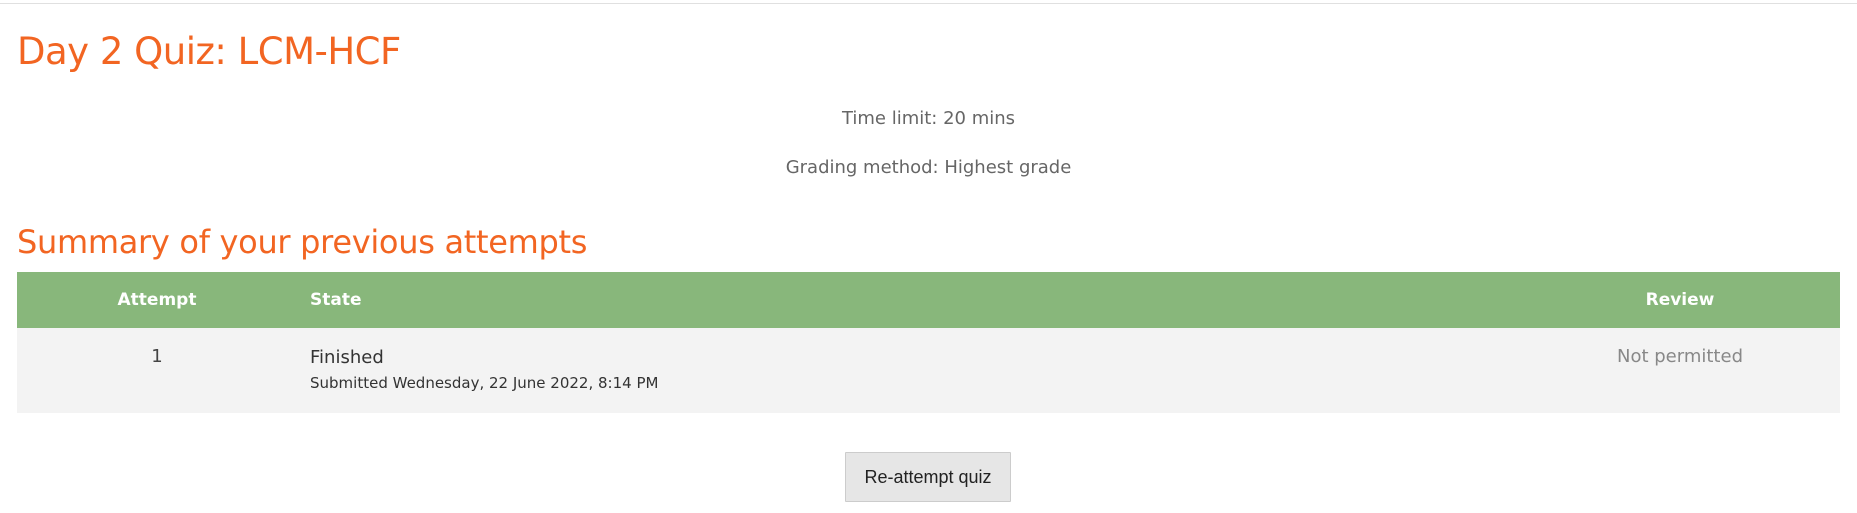 The height and width of the screenshot is (513, 1857). Describe the element at coordinates (1680, 300) in the screenshot. I see `column-header-review: Review` at that location.